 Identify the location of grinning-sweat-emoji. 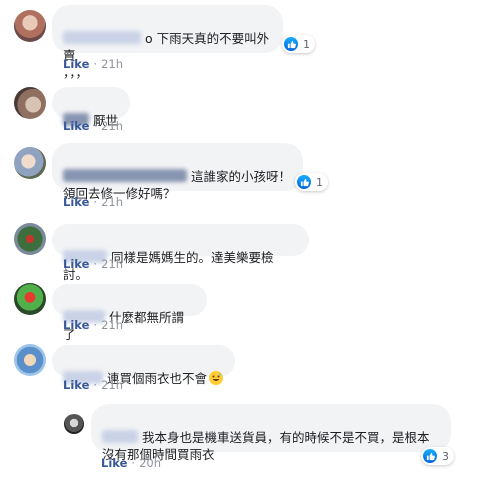
(216, 378).